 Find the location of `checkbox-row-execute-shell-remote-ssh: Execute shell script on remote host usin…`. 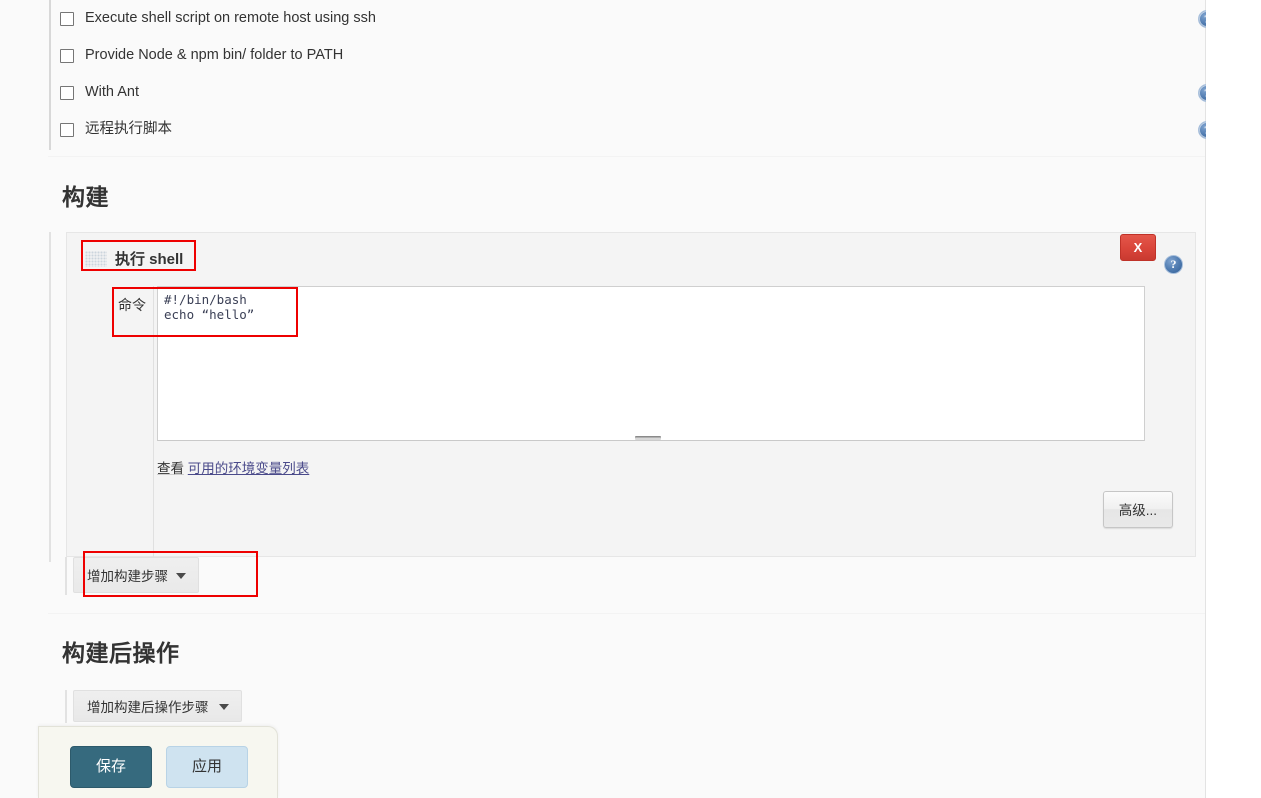

checkbox-row-execute-shell-remote-ssh: Execute shell script on remote host usin… is located at coordinates (638, 18).